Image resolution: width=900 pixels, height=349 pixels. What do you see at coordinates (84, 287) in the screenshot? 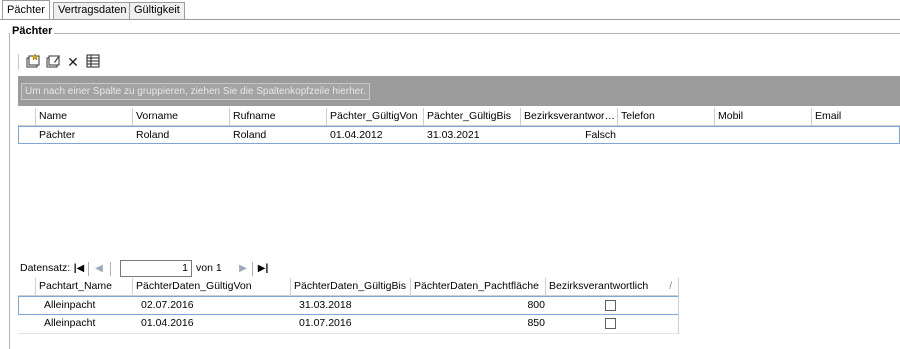
I see `column-header-pachtart-name: Pachtart_Name` at bounding box center [84, 287].